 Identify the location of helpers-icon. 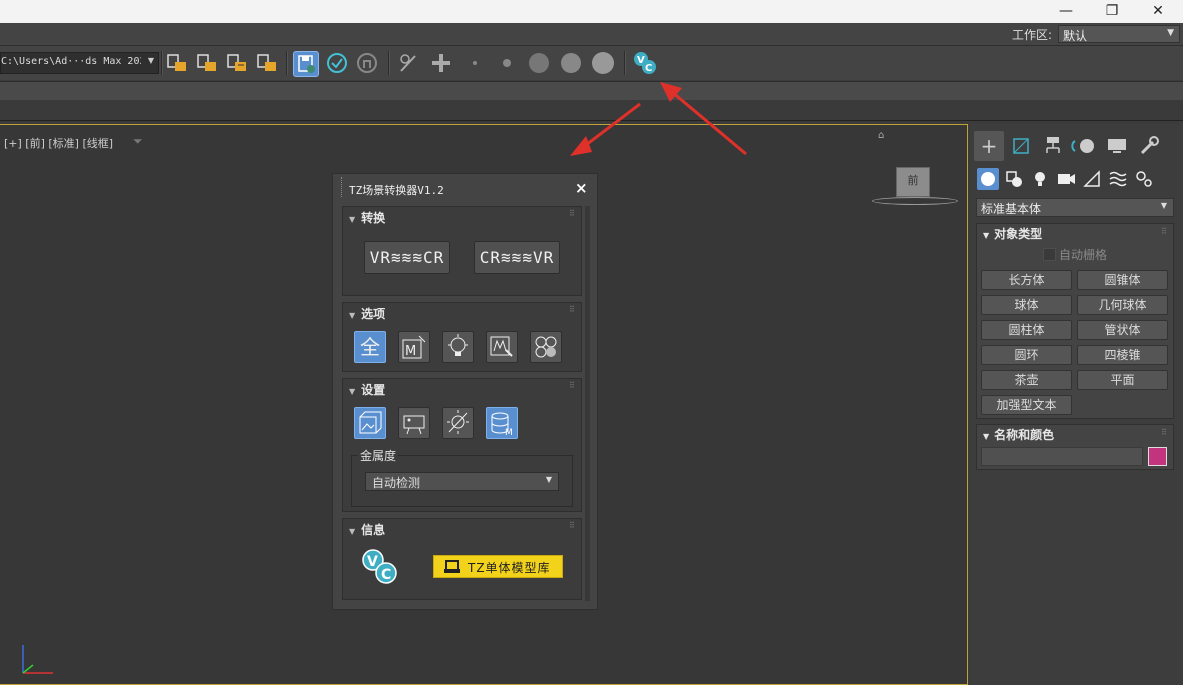
(1092, 179).